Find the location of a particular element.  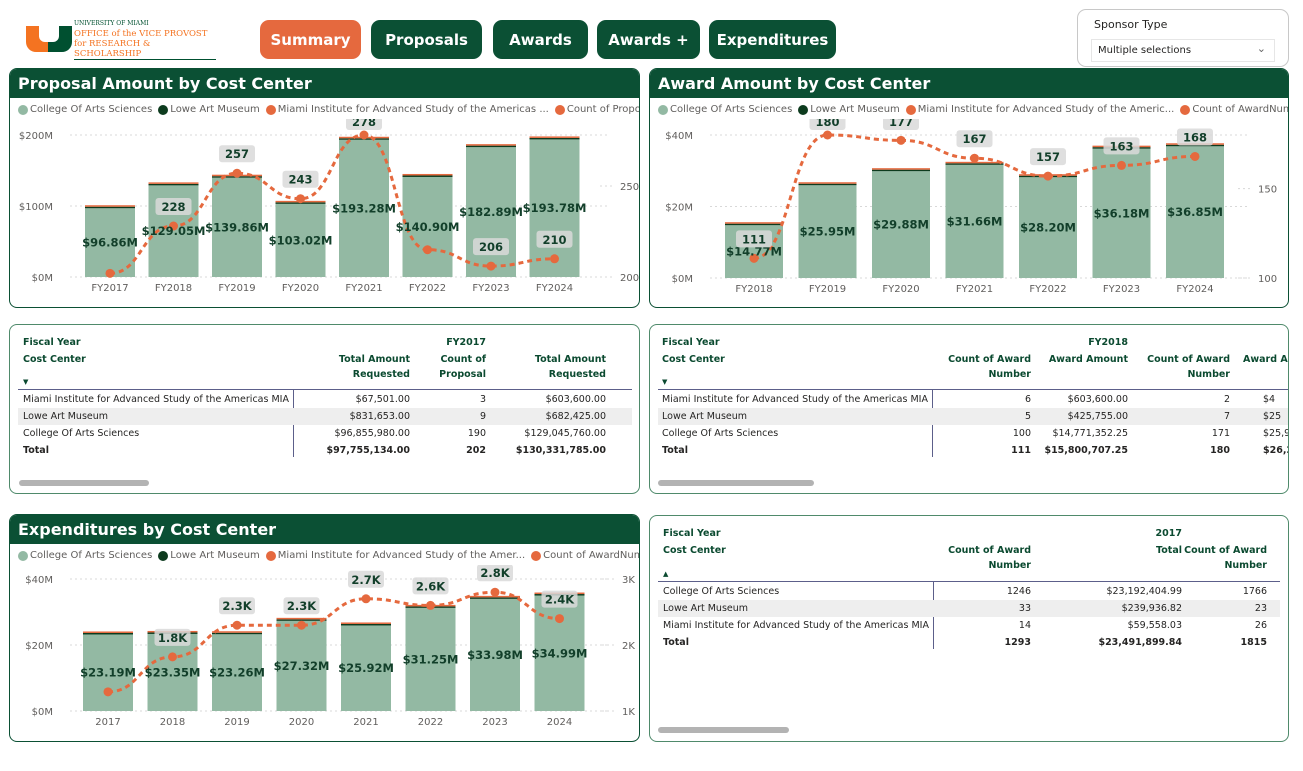

sponsor-type-dropdown: Multiple selections ⌄ is located at coordinates (1183, 50).